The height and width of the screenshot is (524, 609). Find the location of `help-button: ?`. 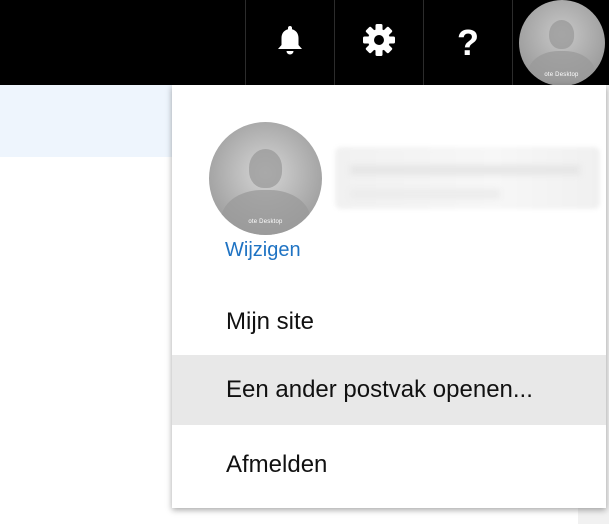

help-button: ? is located at coordinates (467, 42).